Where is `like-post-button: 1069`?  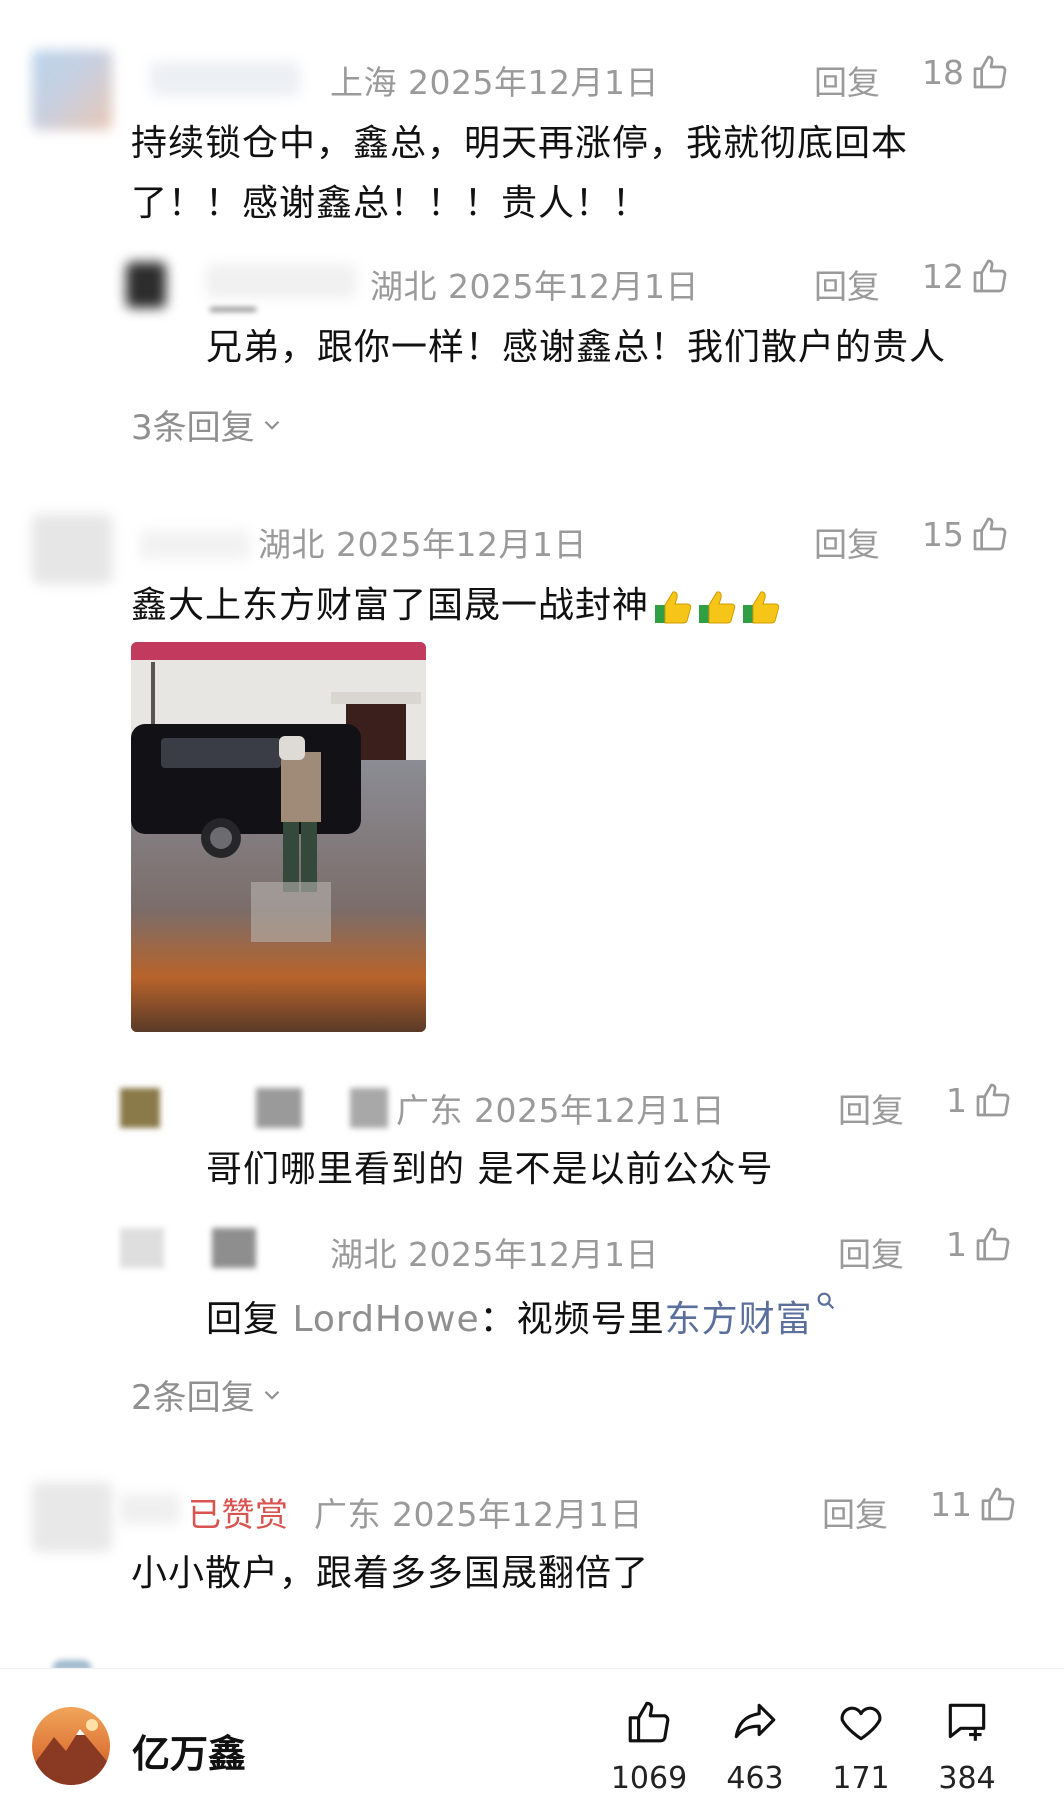 like-post-button: 1069 is located at coordinates (649, 1746).